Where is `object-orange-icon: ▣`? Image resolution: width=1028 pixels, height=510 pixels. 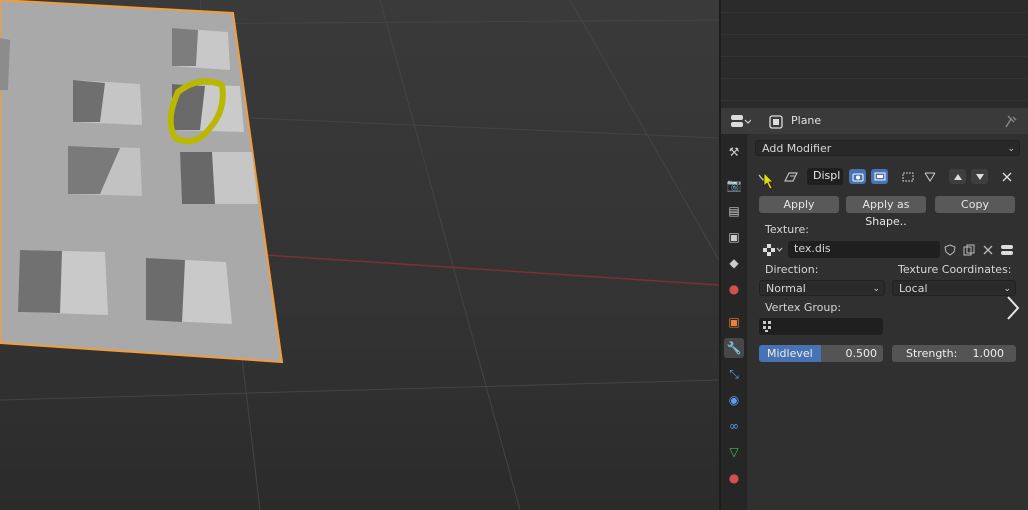
object-orange-icon: ▣ is located at coordinates (734, 322).